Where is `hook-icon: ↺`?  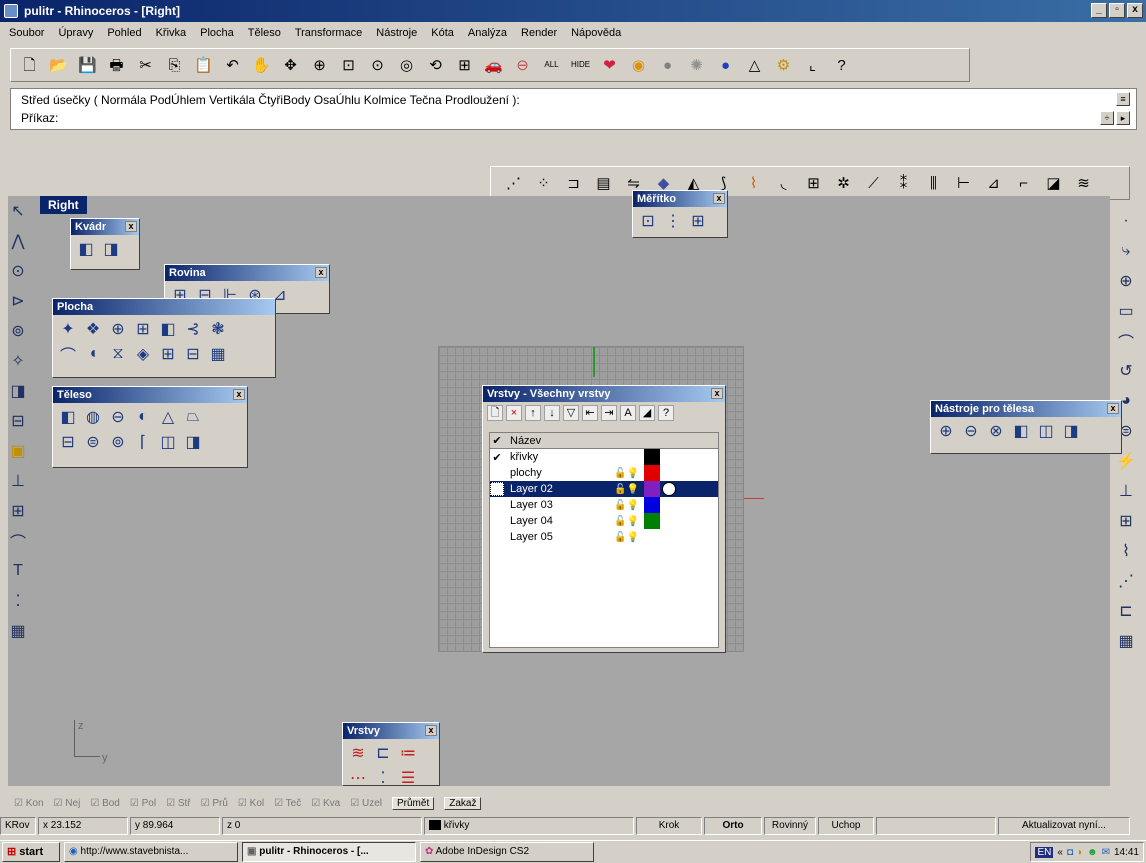
hook-icon: ↺ is located at coordinates (1126, 371).